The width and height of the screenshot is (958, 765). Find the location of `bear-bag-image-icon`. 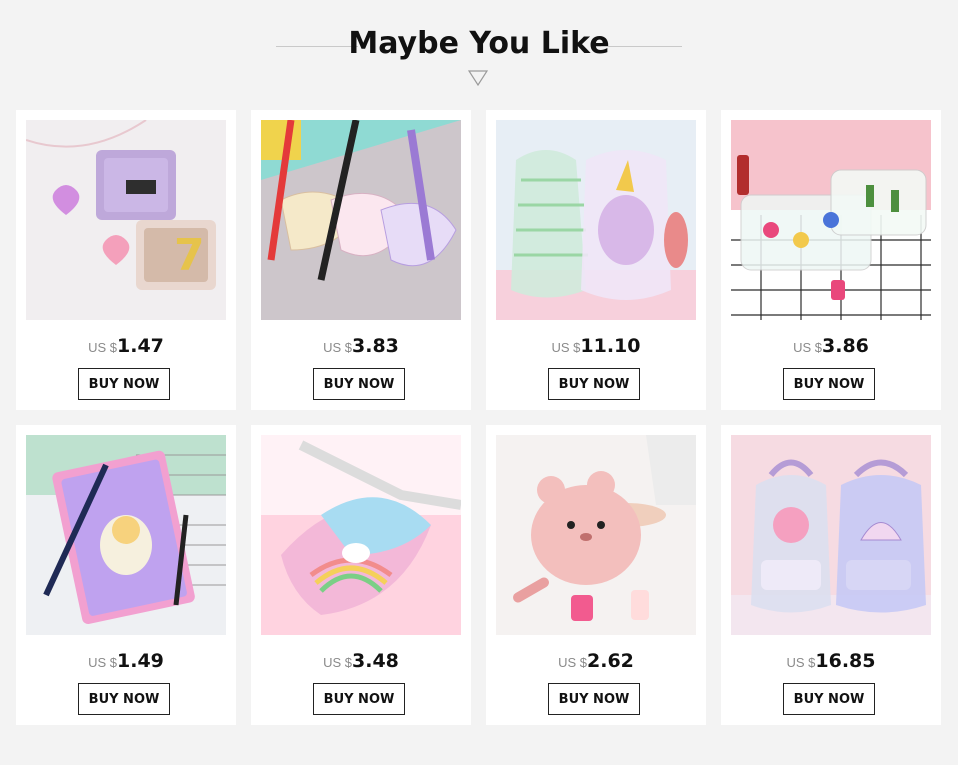

bear-bag-image-icon is located at coordinates (596, 535).